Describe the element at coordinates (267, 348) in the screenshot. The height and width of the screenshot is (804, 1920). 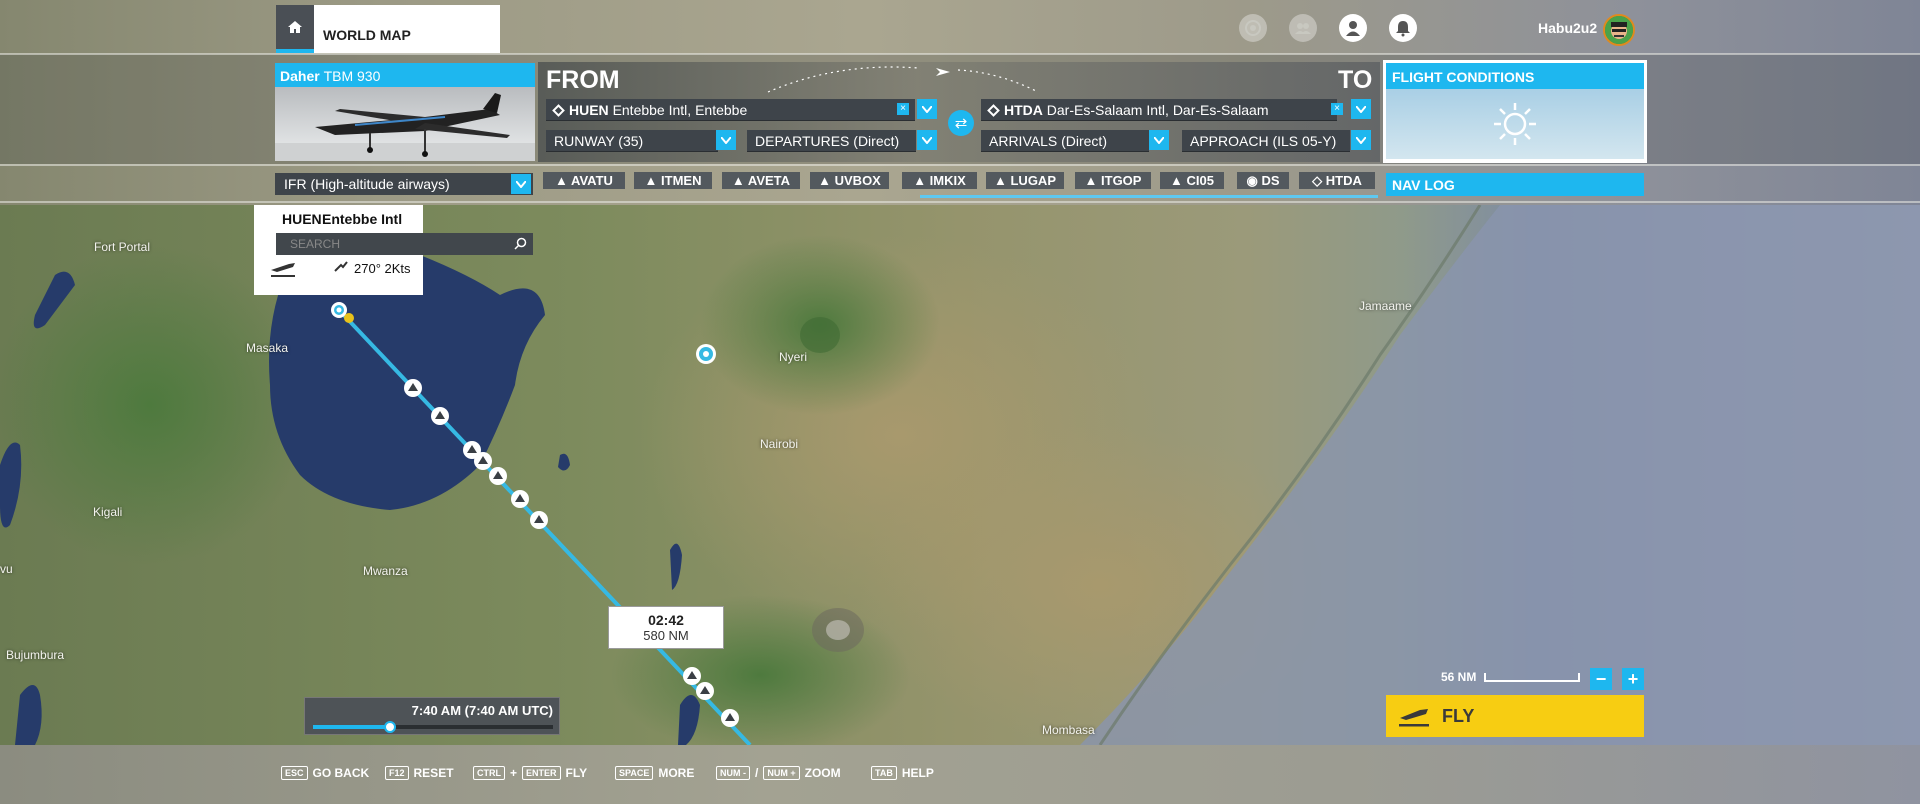
I see `map-label-masaka: Masaka` at that location.